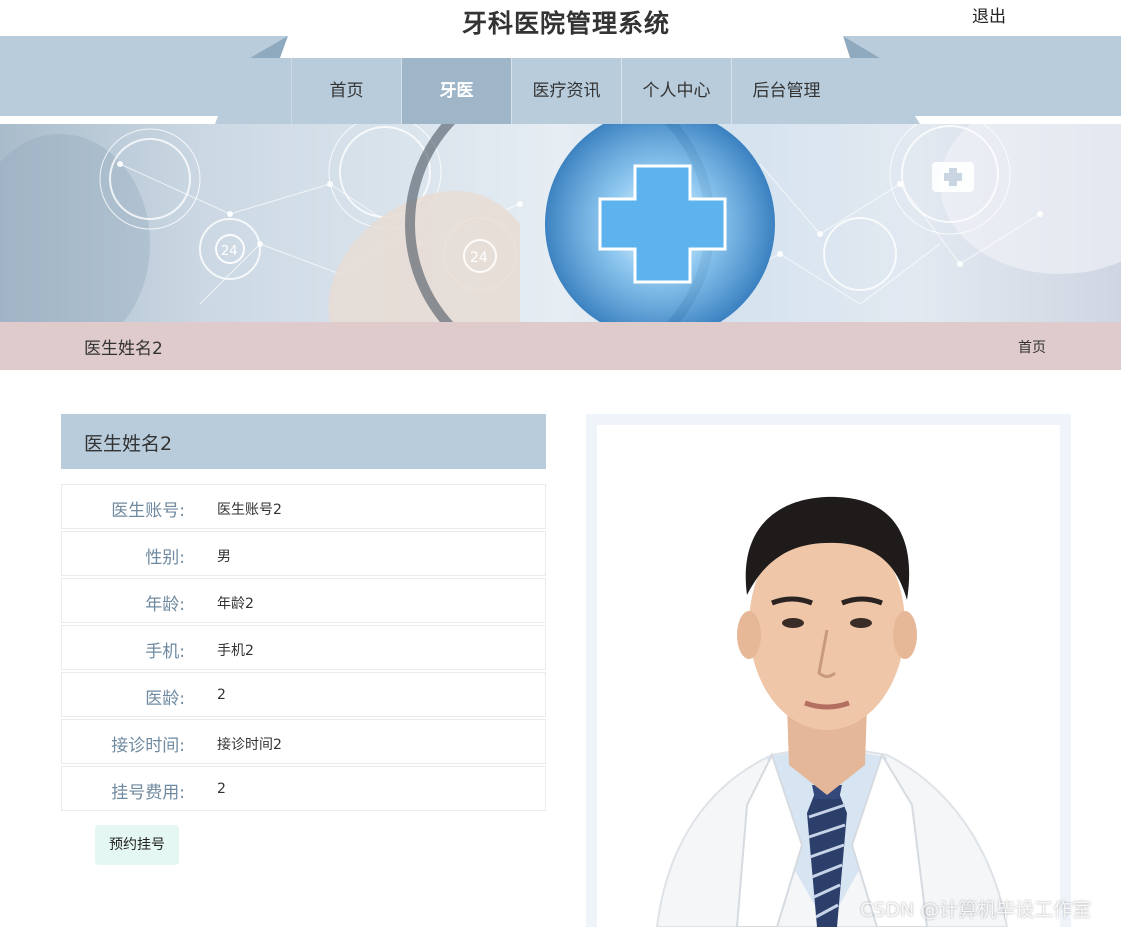 The image size is (1121, 927). Describe the element at coordinates (303, 741) in the screenshot. I see `info-row-clinic-time: 接诊时间: 接诊时间2` at that location.